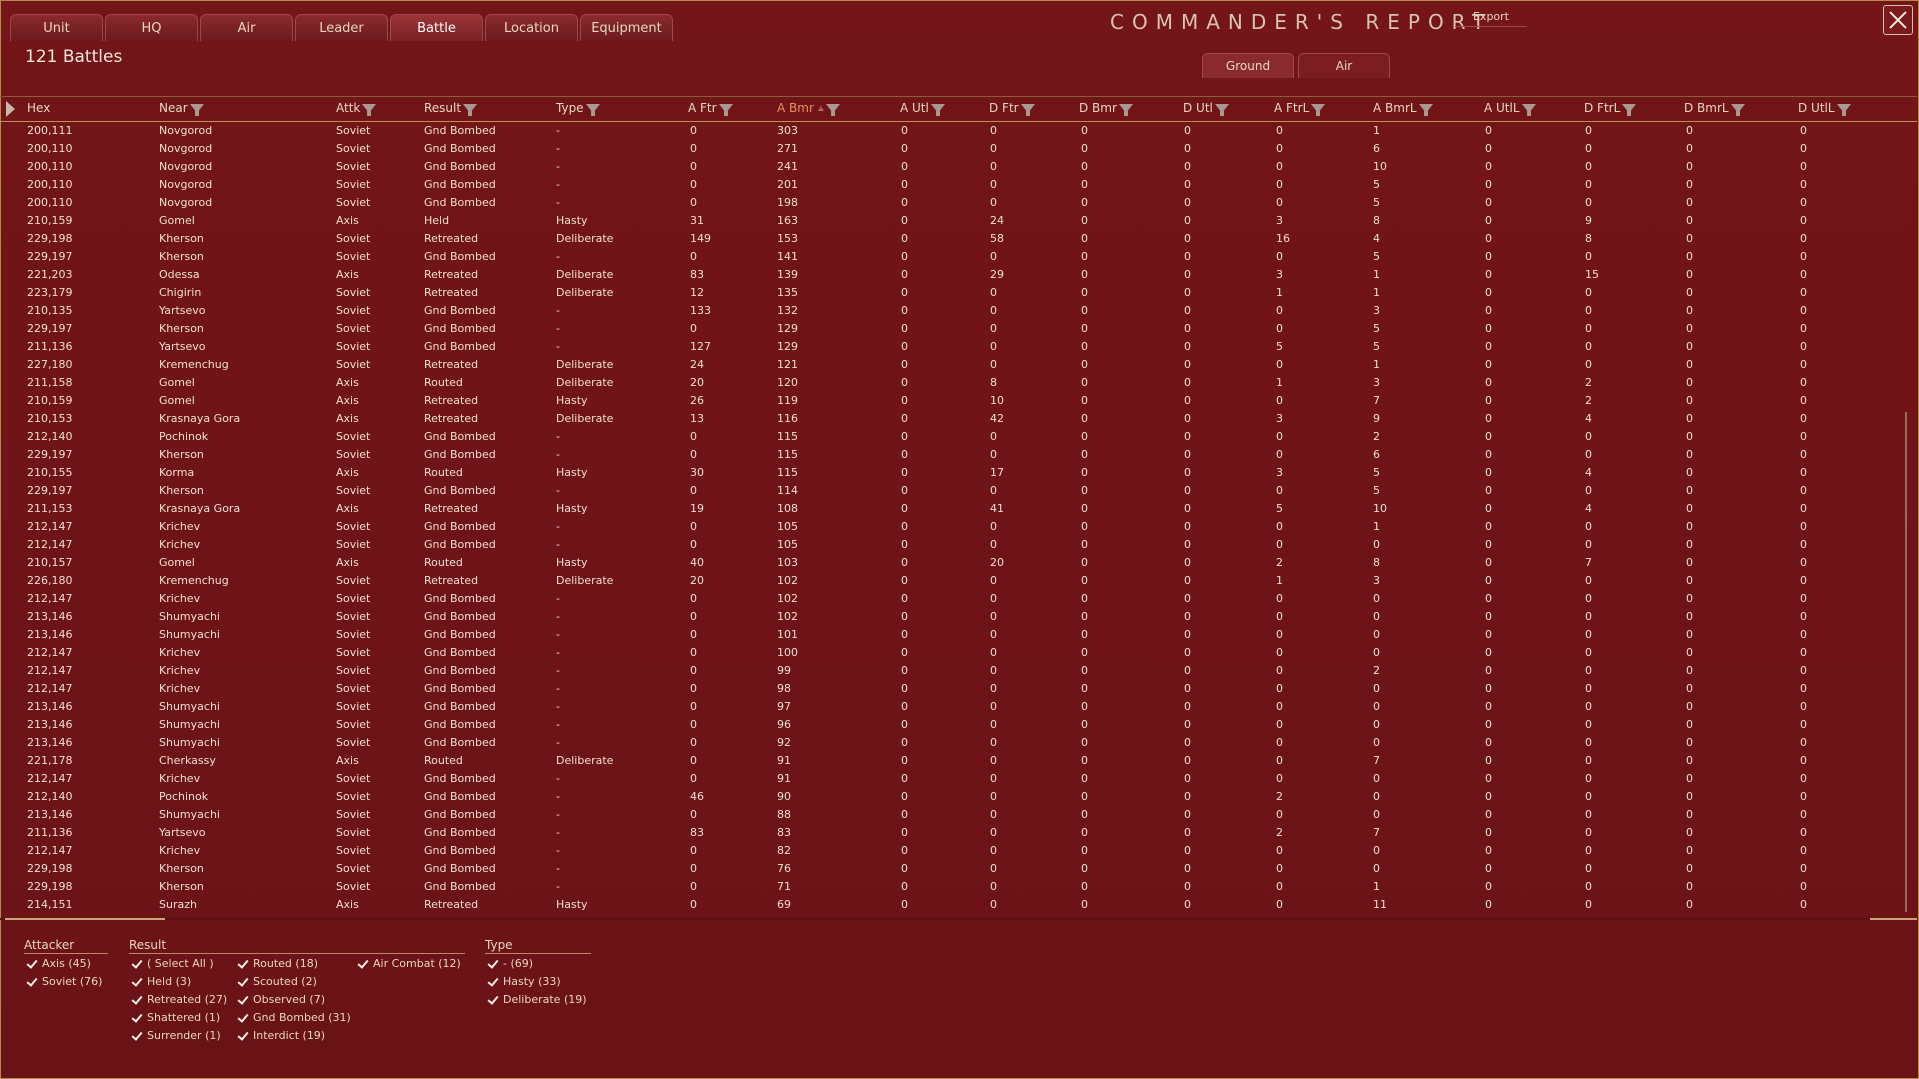 The height and width of the screenshot is (1079, 1919). What do you see at coordinates (176, 1035) in the screenshot?
I see `filter-result-option: Surrender (1)` at bounding box center [176, 1035].